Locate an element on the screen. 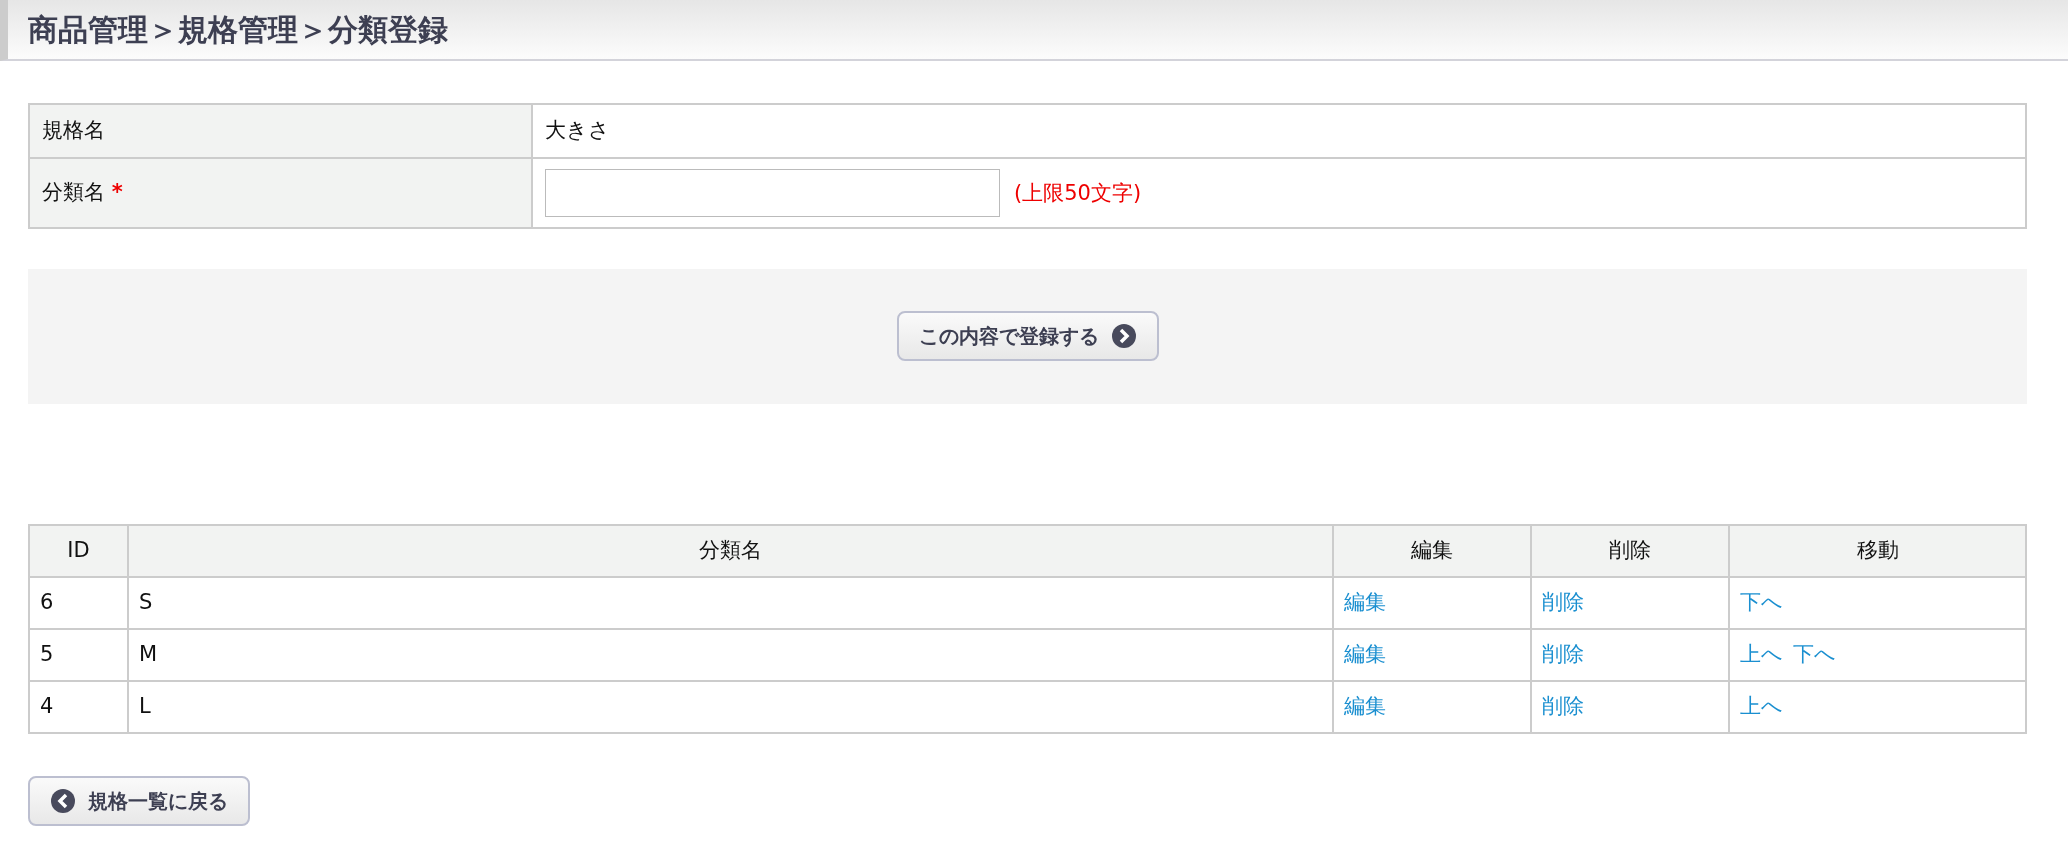 The width and height of the screenshot is (2068, 866). submit-button: この内容で登録する is located at coordinates (1027, 336).